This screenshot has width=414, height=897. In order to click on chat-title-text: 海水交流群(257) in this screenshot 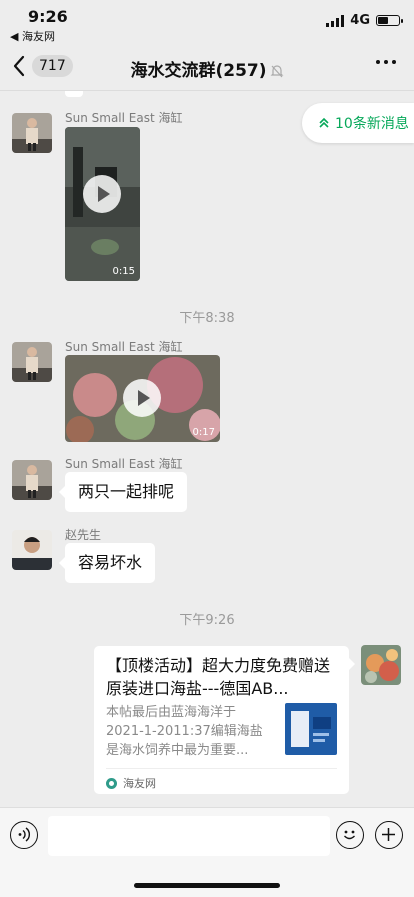, I will do `click(198, 71)`.